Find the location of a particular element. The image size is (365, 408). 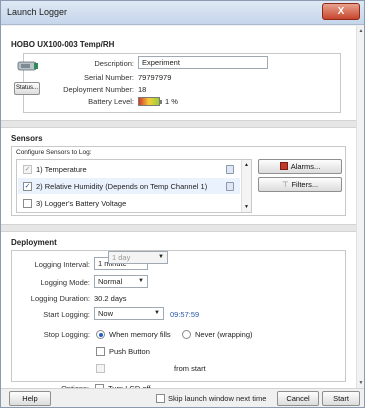

start-logging-select: Now ▼ is located at coordinates (129, 313).